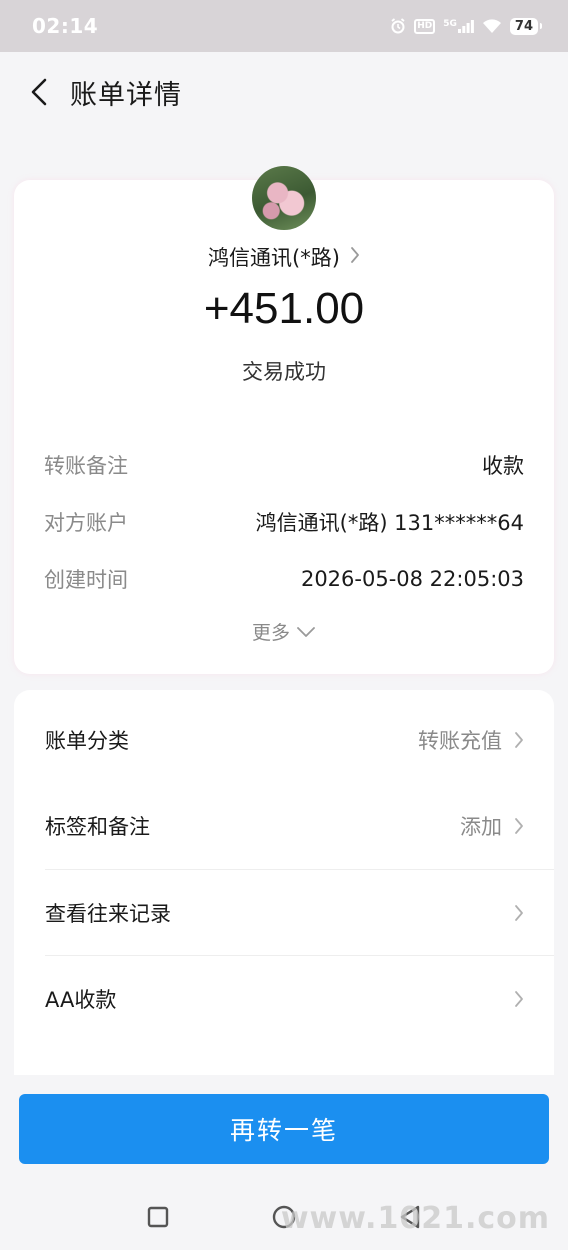 This screenshot has height=1250, width=568. What do you see at coordinates (450, 24) in the screenshot?
I see `network-label: 5G` at bounding box center [450, 24].